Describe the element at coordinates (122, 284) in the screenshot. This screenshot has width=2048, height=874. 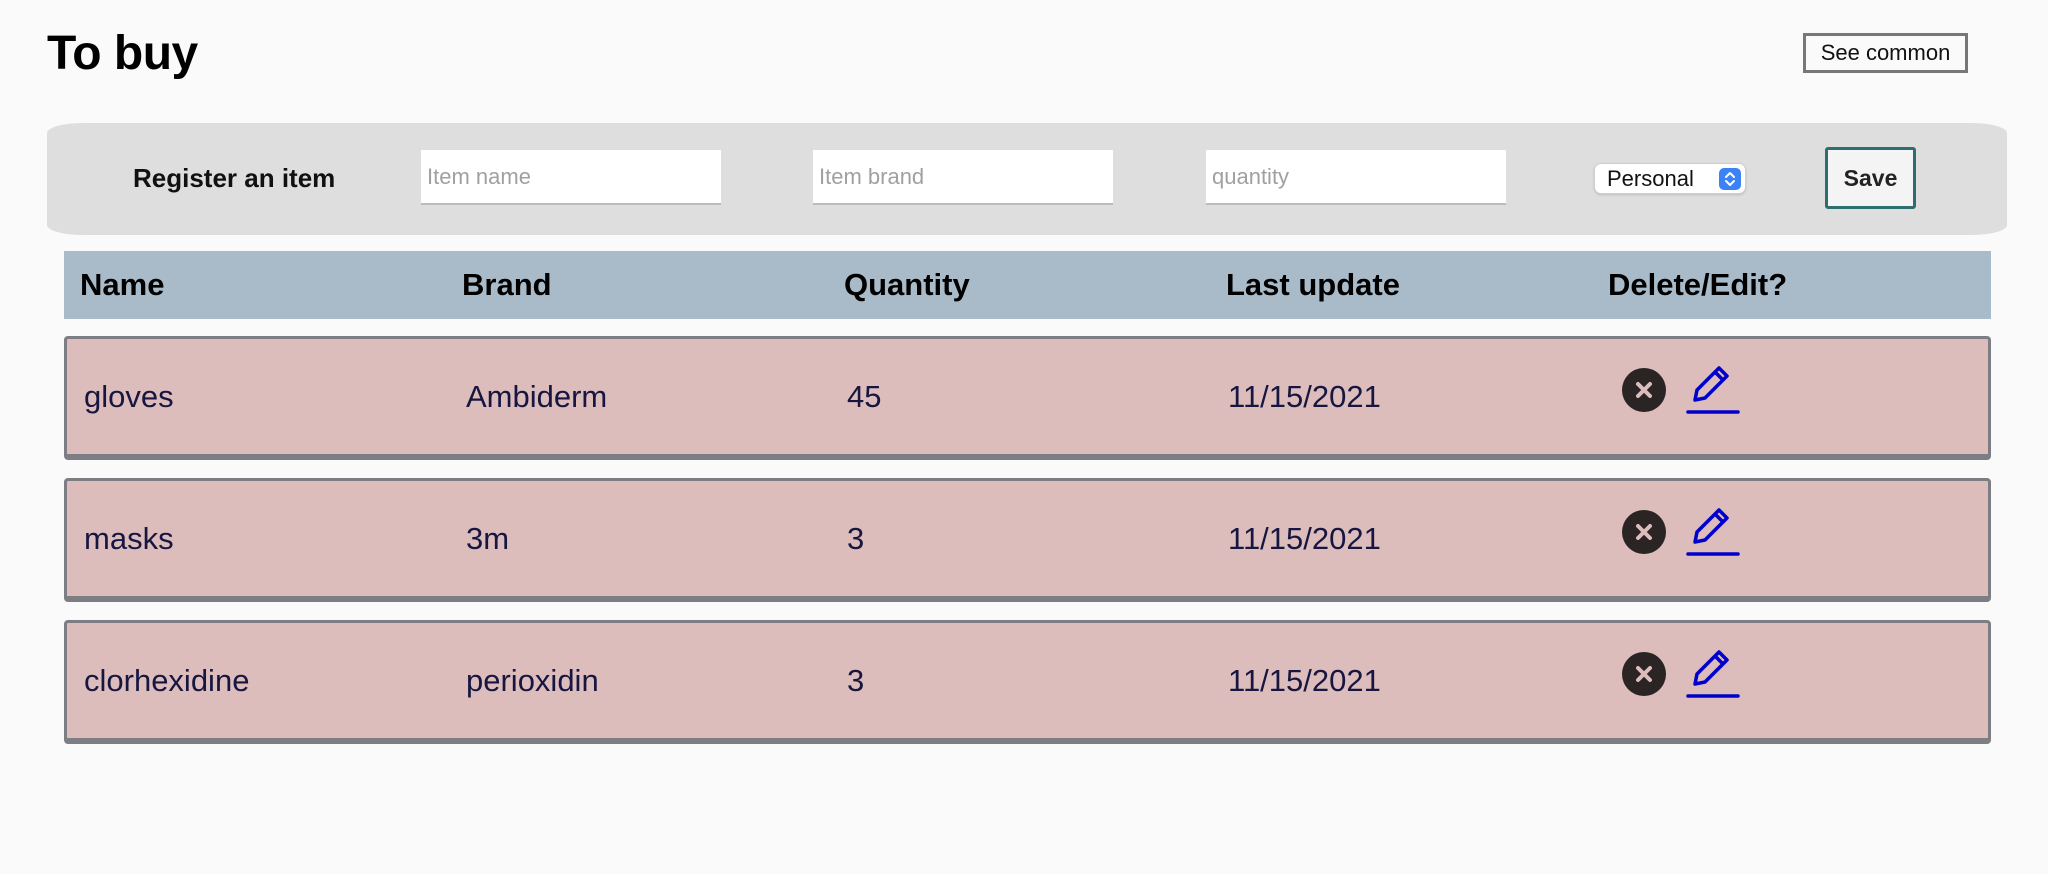
I see `column-header-name: Name` at that location.